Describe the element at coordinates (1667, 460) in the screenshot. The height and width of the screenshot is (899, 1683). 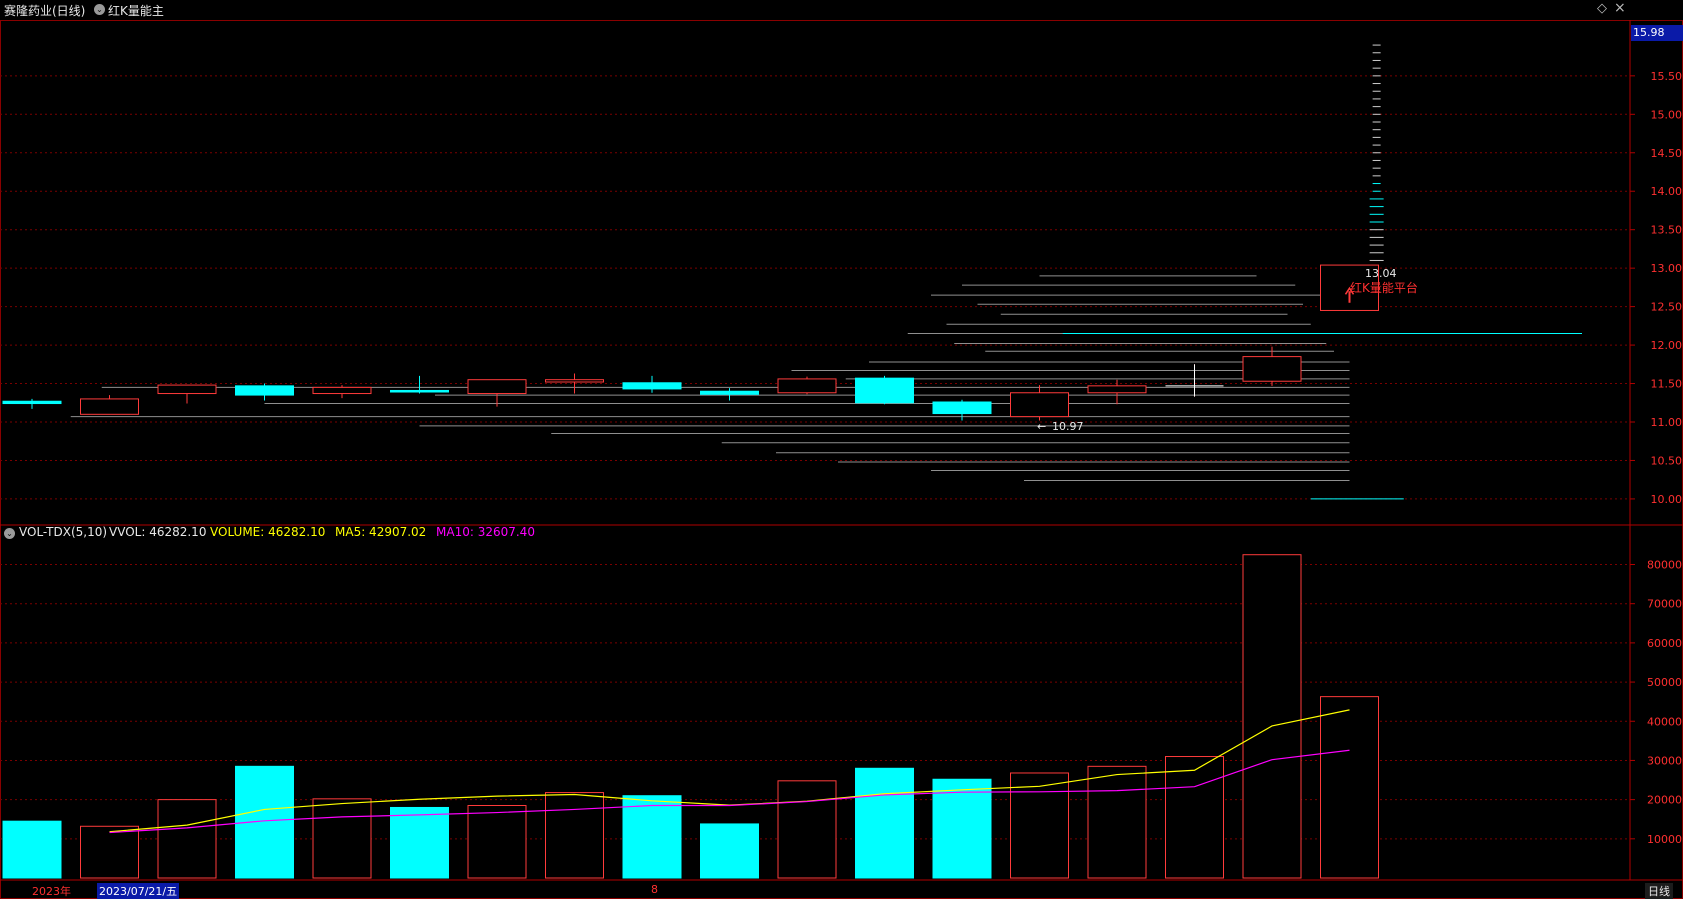
I see `price-tick-label: 10.50` at that location.